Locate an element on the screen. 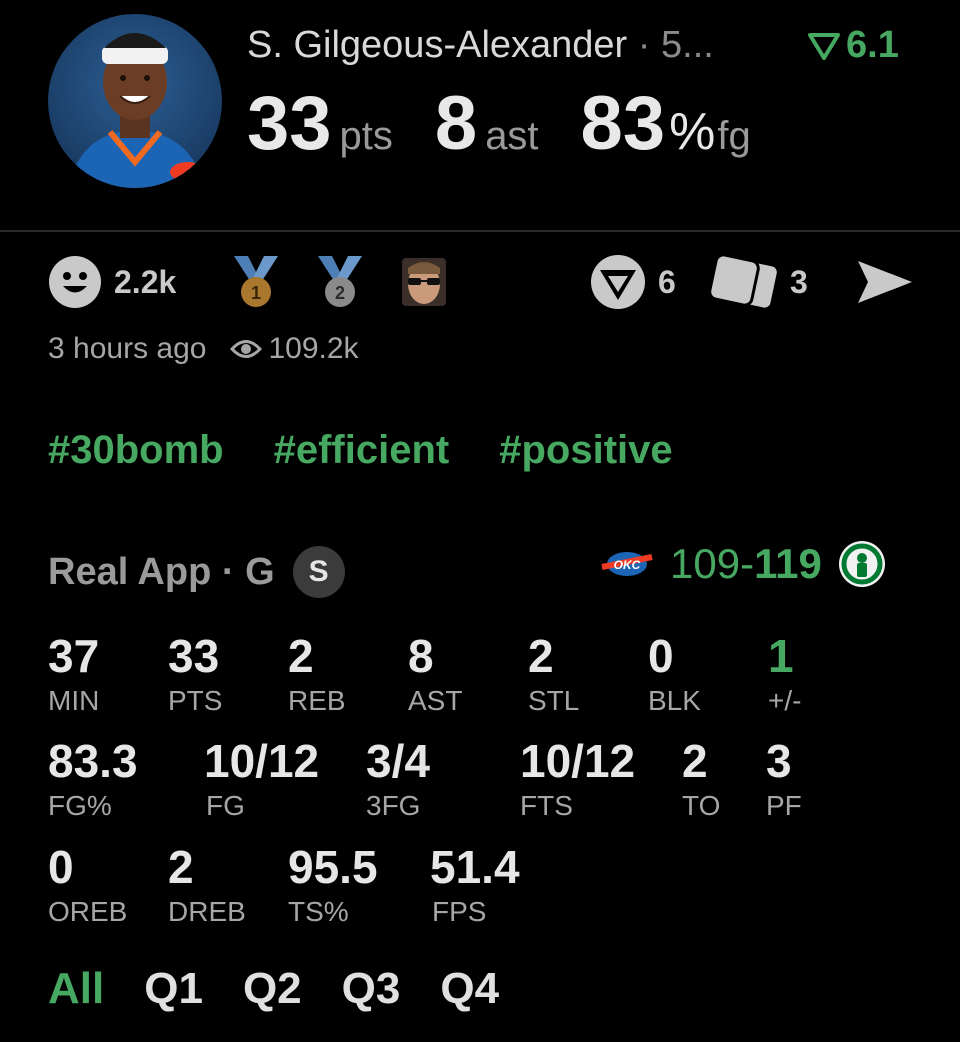  game-score: OKC 109-119 is located at coordinates (743, 564).